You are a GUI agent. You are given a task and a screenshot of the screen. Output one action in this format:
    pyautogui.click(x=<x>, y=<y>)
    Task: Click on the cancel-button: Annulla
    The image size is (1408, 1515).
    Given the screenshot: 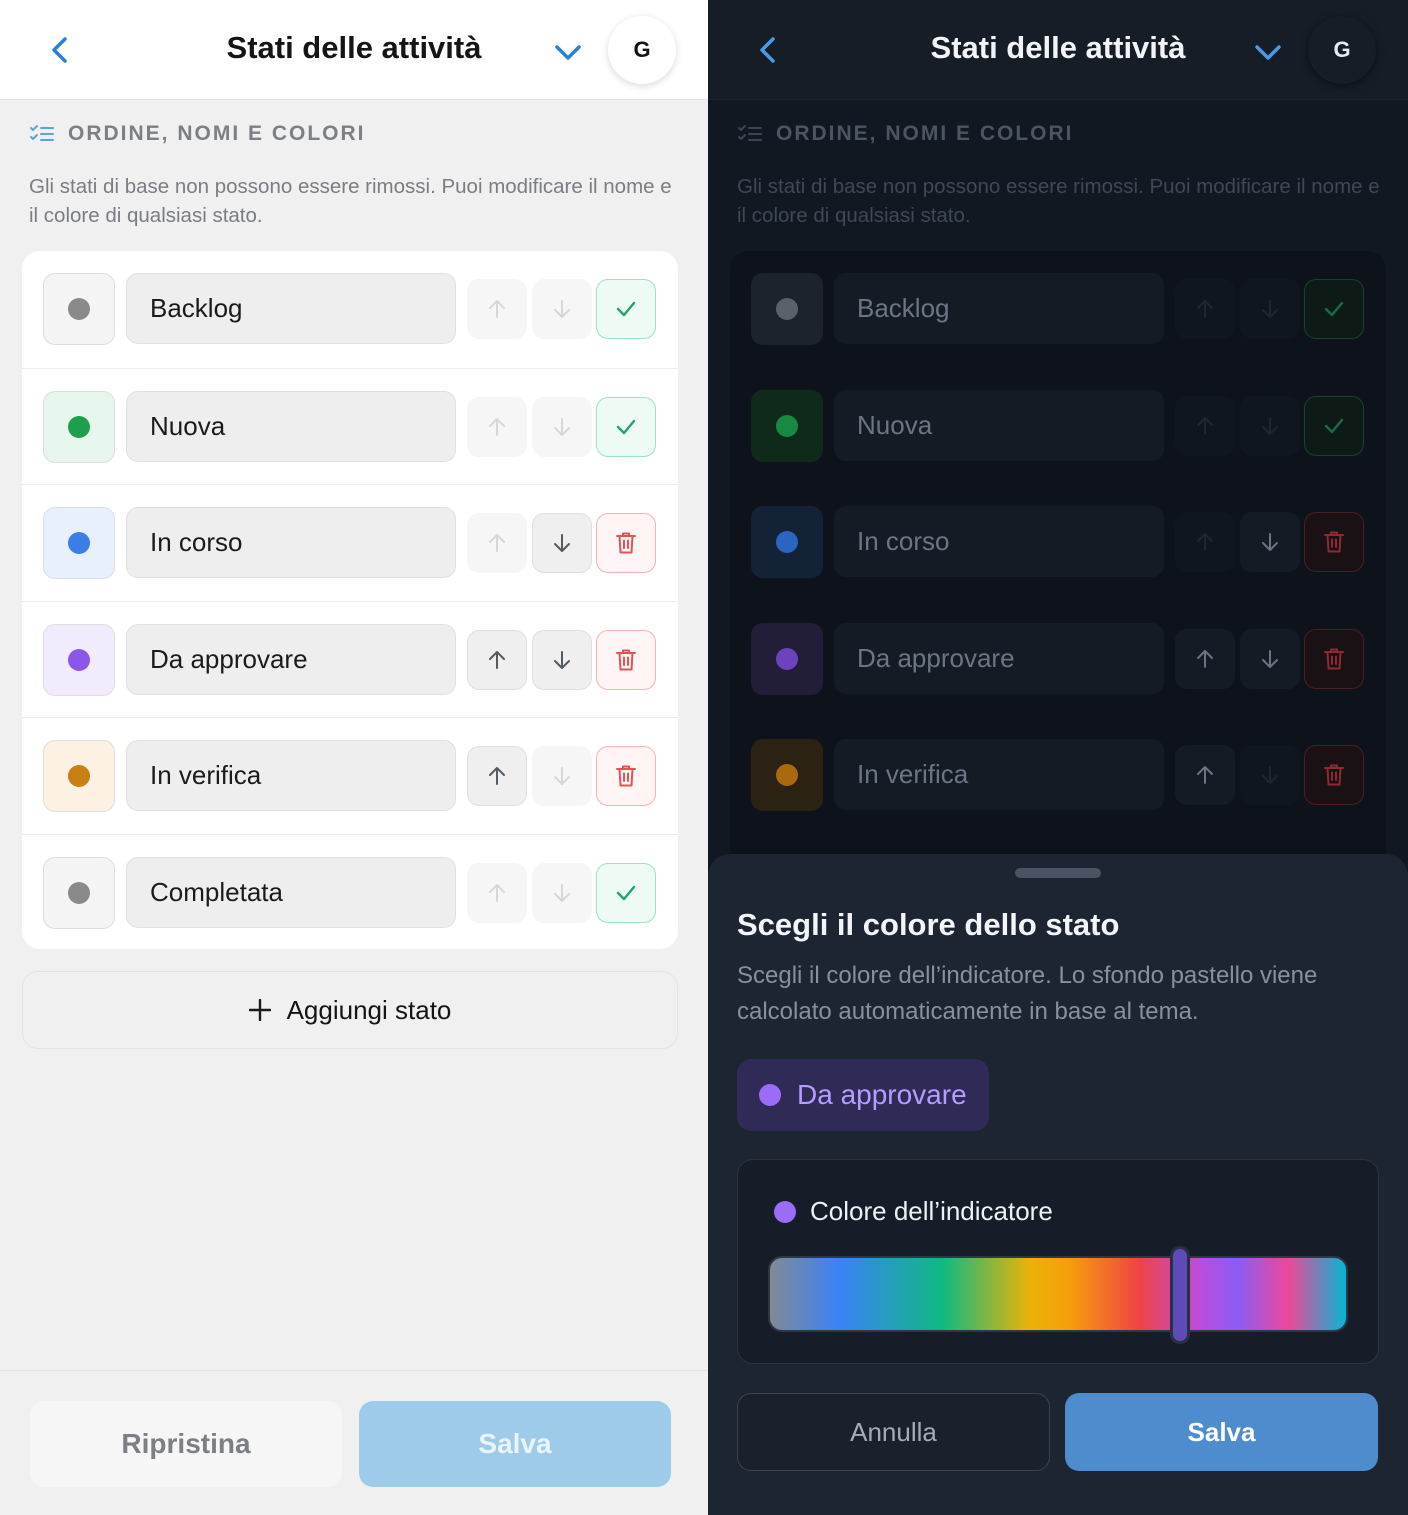 What is the action you would take?
    pyautogui.click(x=893, y=1432)
    